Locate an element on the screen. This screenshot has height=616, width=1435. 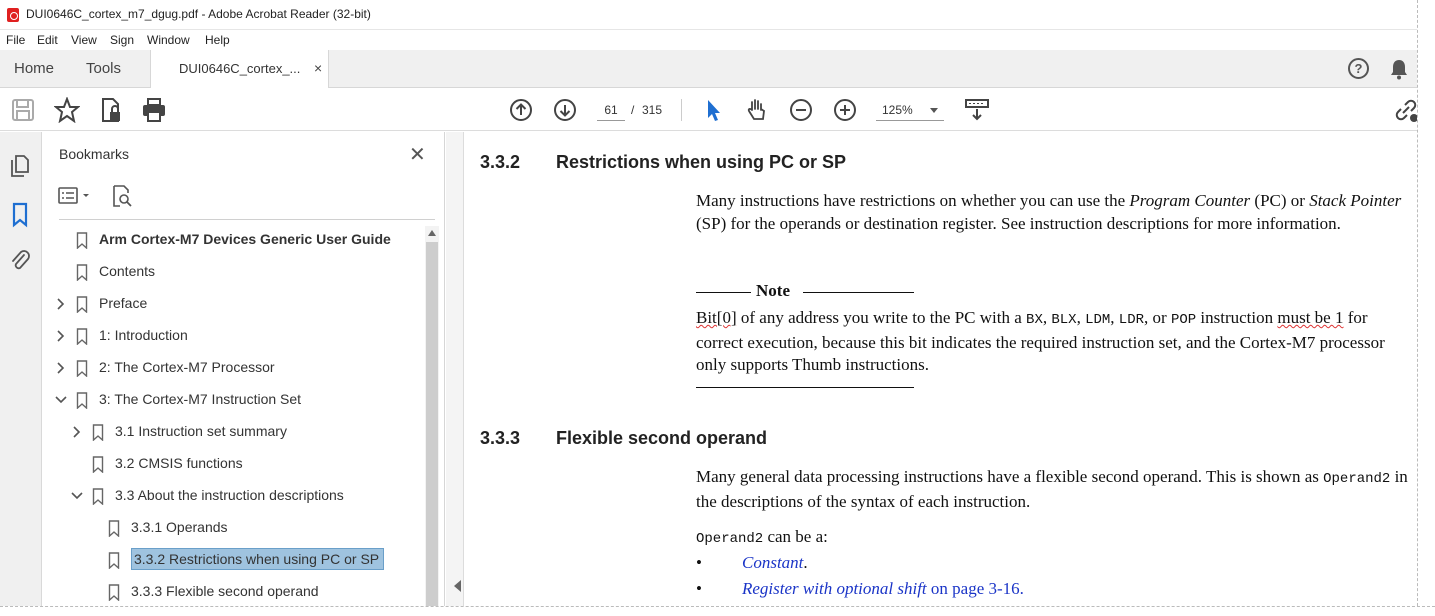
menu-window: Window is located at coordinates (168, 40).